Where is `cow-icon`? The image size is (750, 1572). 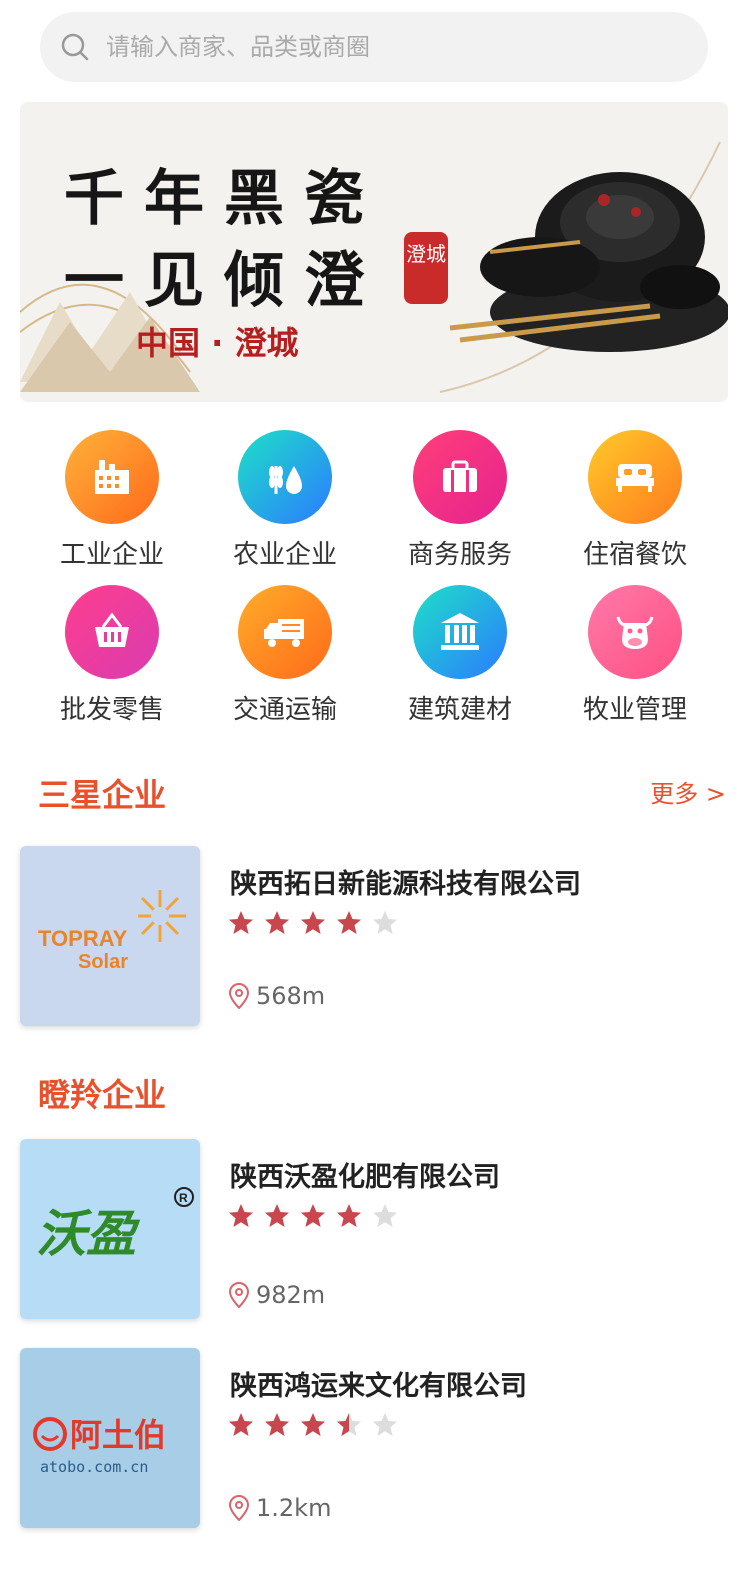 cow-icon is located at coordinates (635, 632).